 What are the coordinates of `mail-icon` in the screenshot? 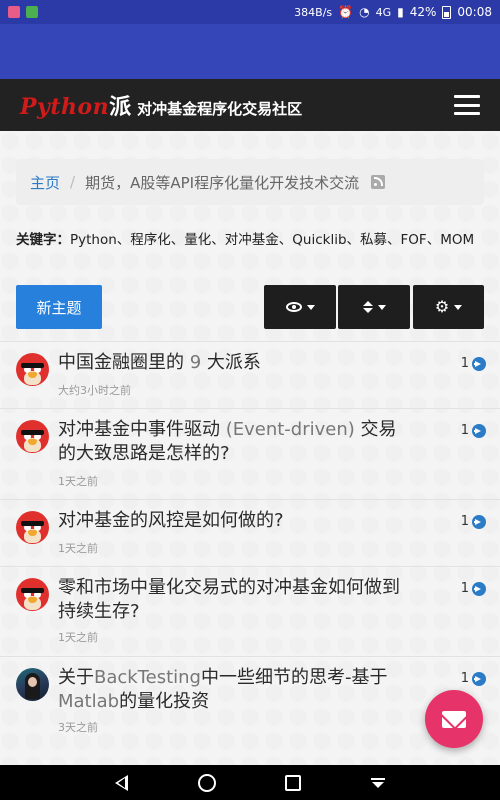 It's located at (454, 719).